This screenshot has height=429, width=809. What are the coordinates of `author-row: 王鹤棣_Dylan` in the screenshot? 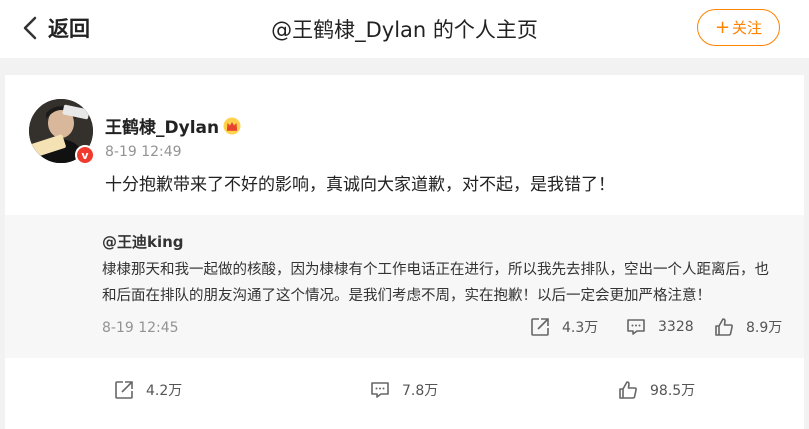 It's located at (173, 125).